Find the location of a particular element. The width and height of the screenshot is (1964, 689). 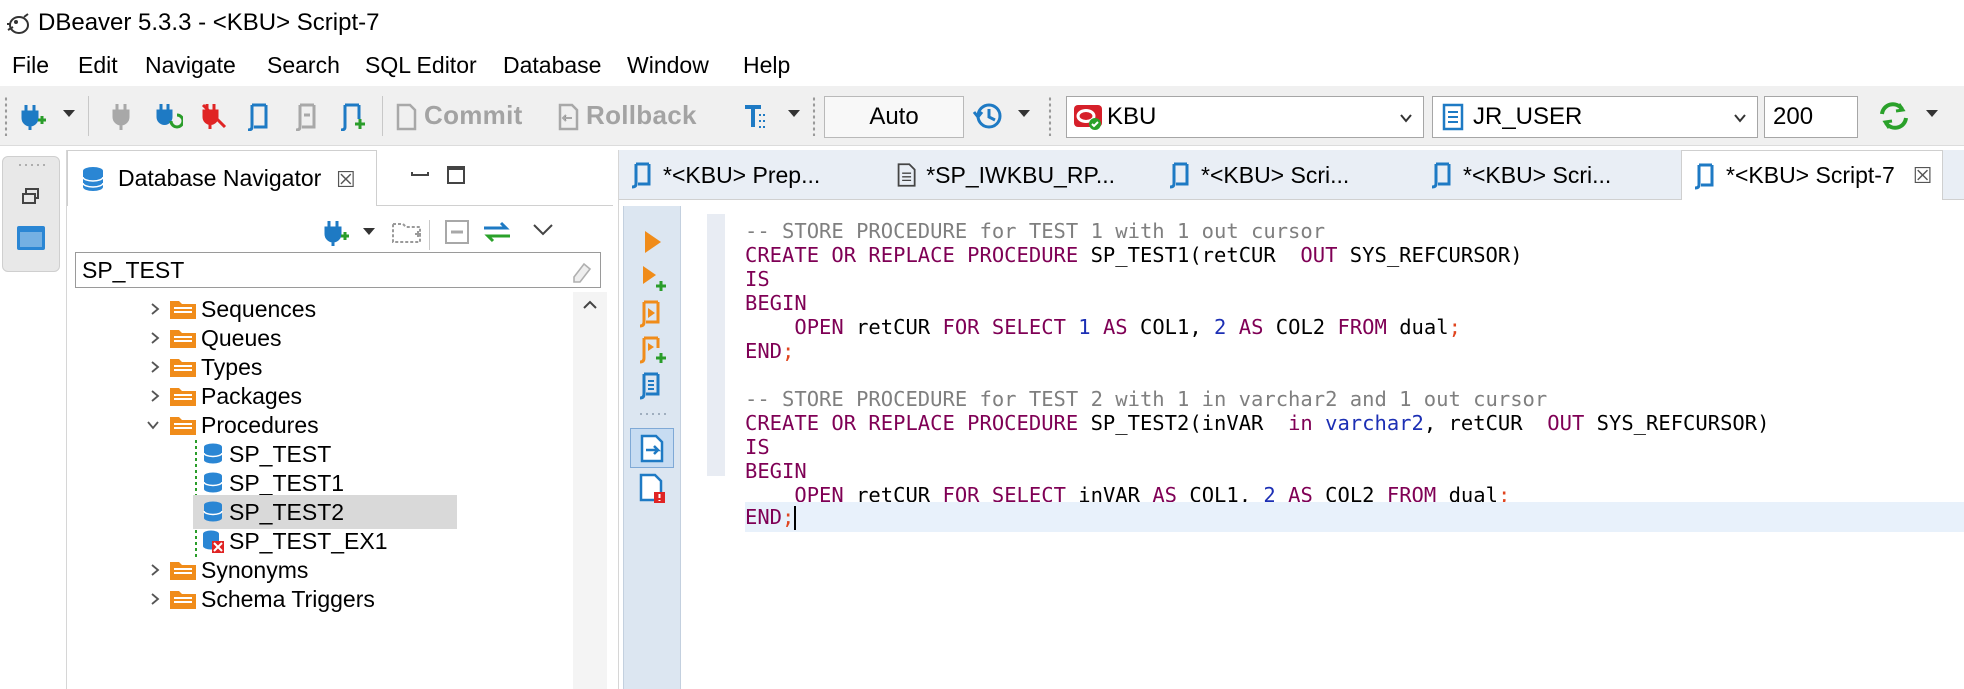

menu-edit: Edit is located at coordinates (98, 65).